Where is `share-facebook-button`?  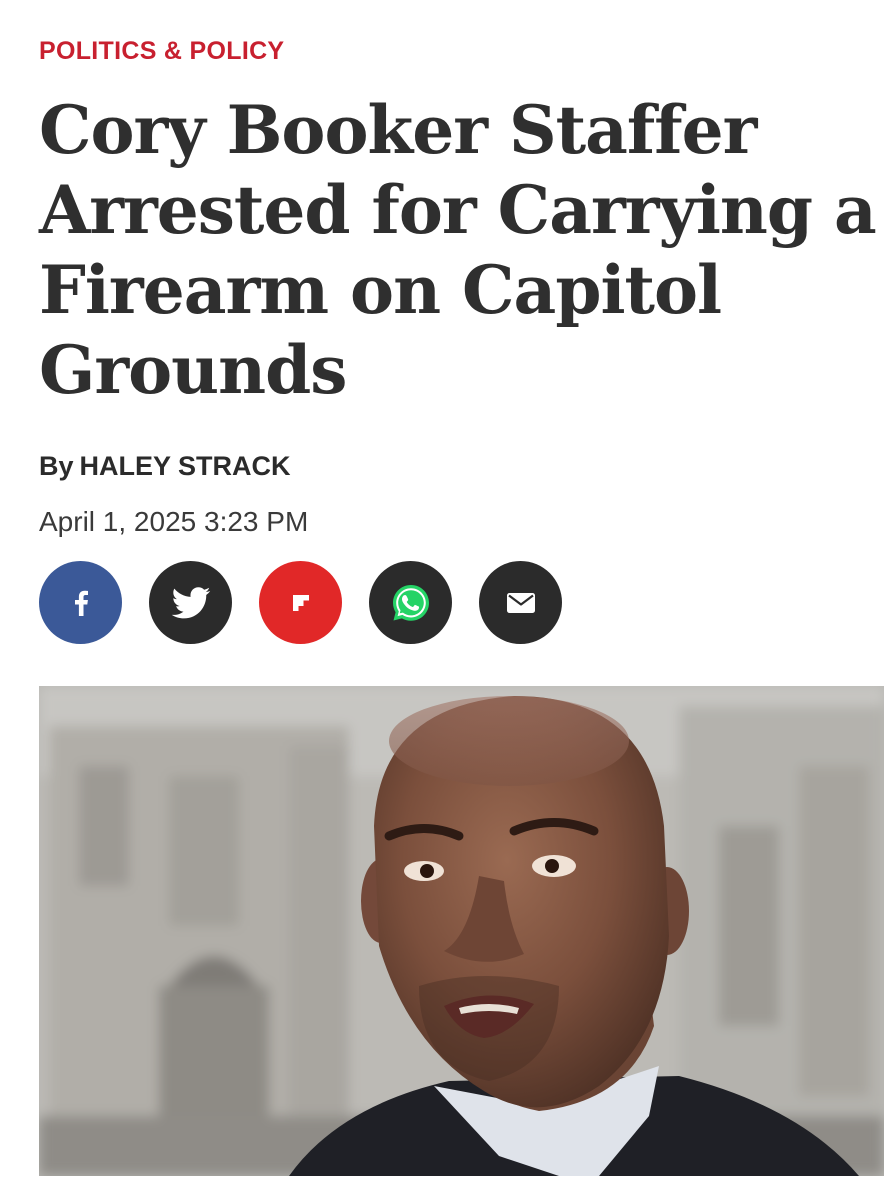
share-facebook-button is located at coordinates (80, 602).